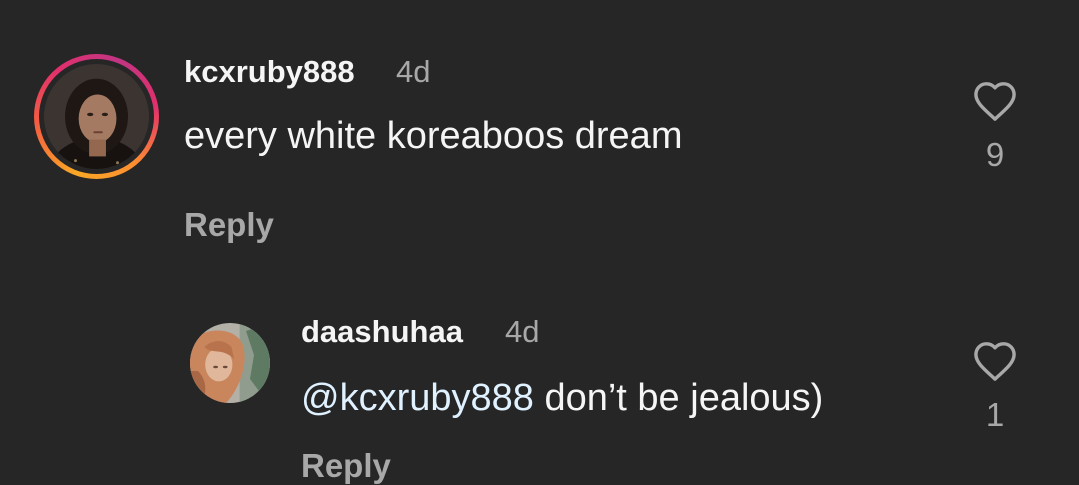 The width and height of the screenshot is (1079, 485). I want to click on mention-link: @kcxruby888, so click(417, 398).